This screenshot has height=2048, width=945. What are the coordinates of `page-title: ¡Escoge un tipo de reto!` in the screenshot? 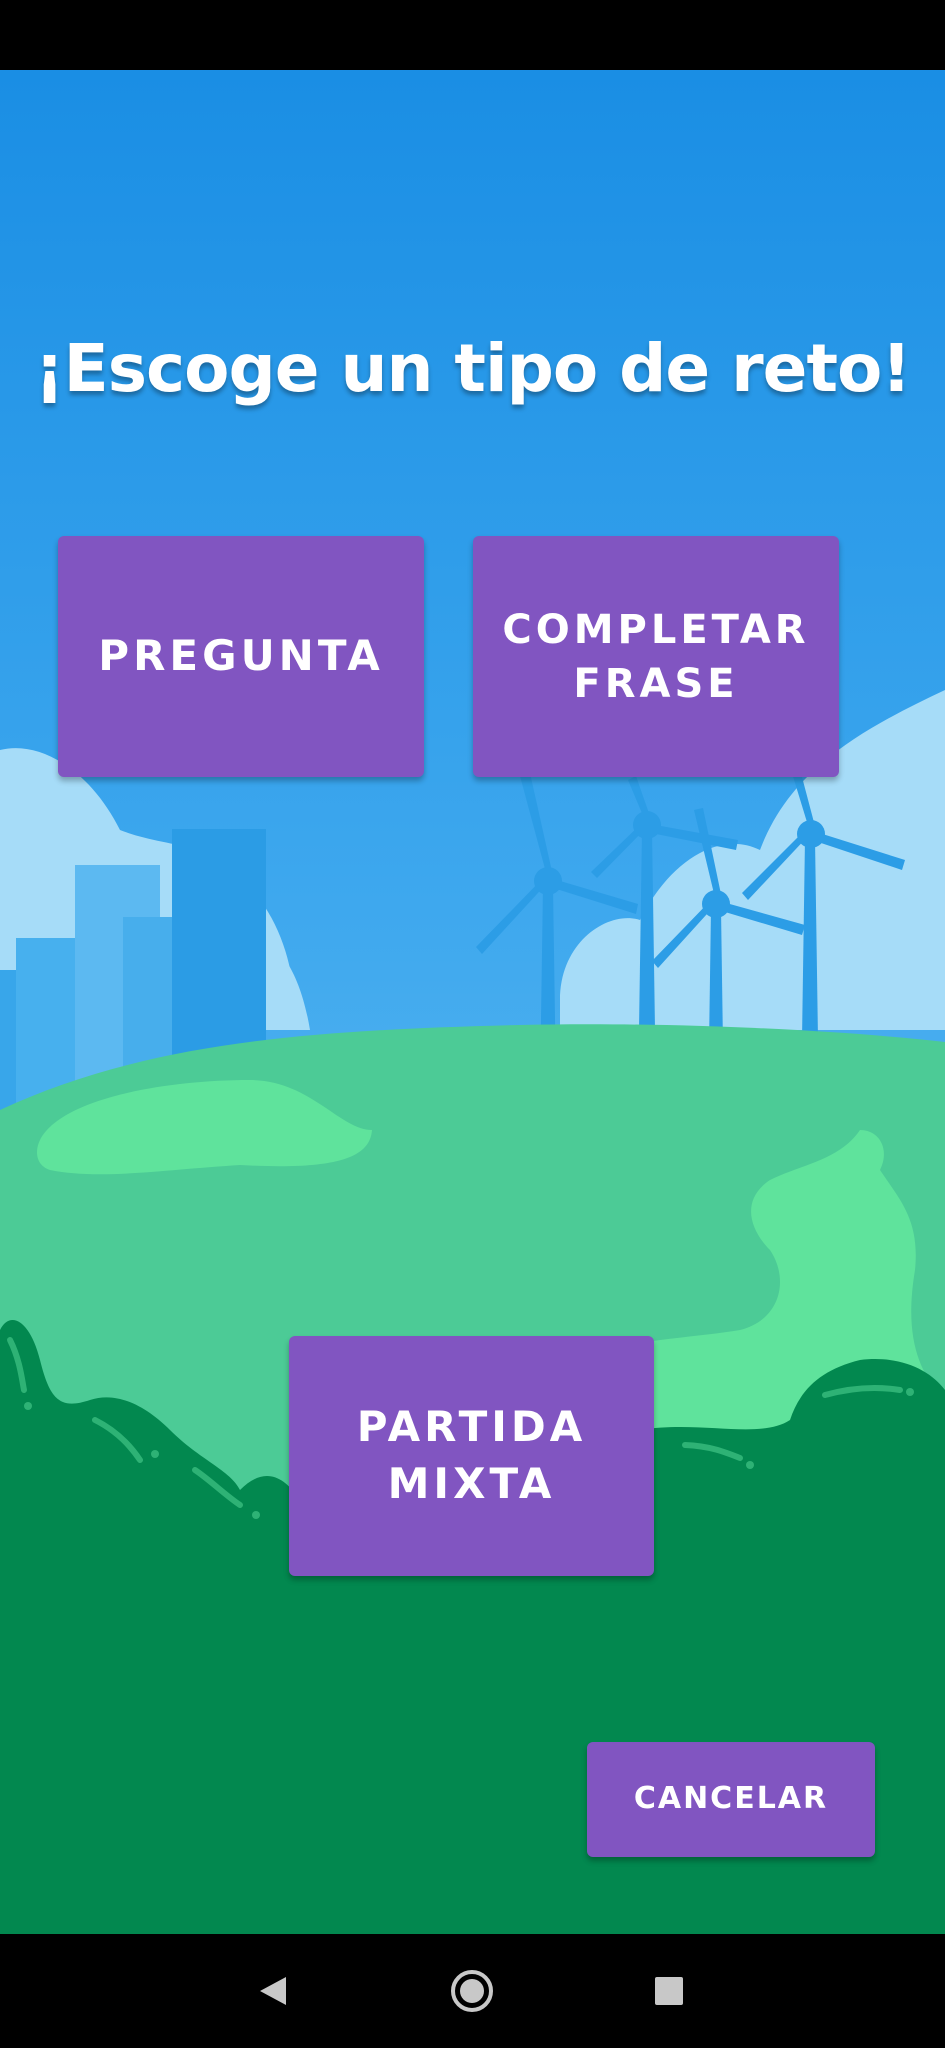 It's located at (473, 368).